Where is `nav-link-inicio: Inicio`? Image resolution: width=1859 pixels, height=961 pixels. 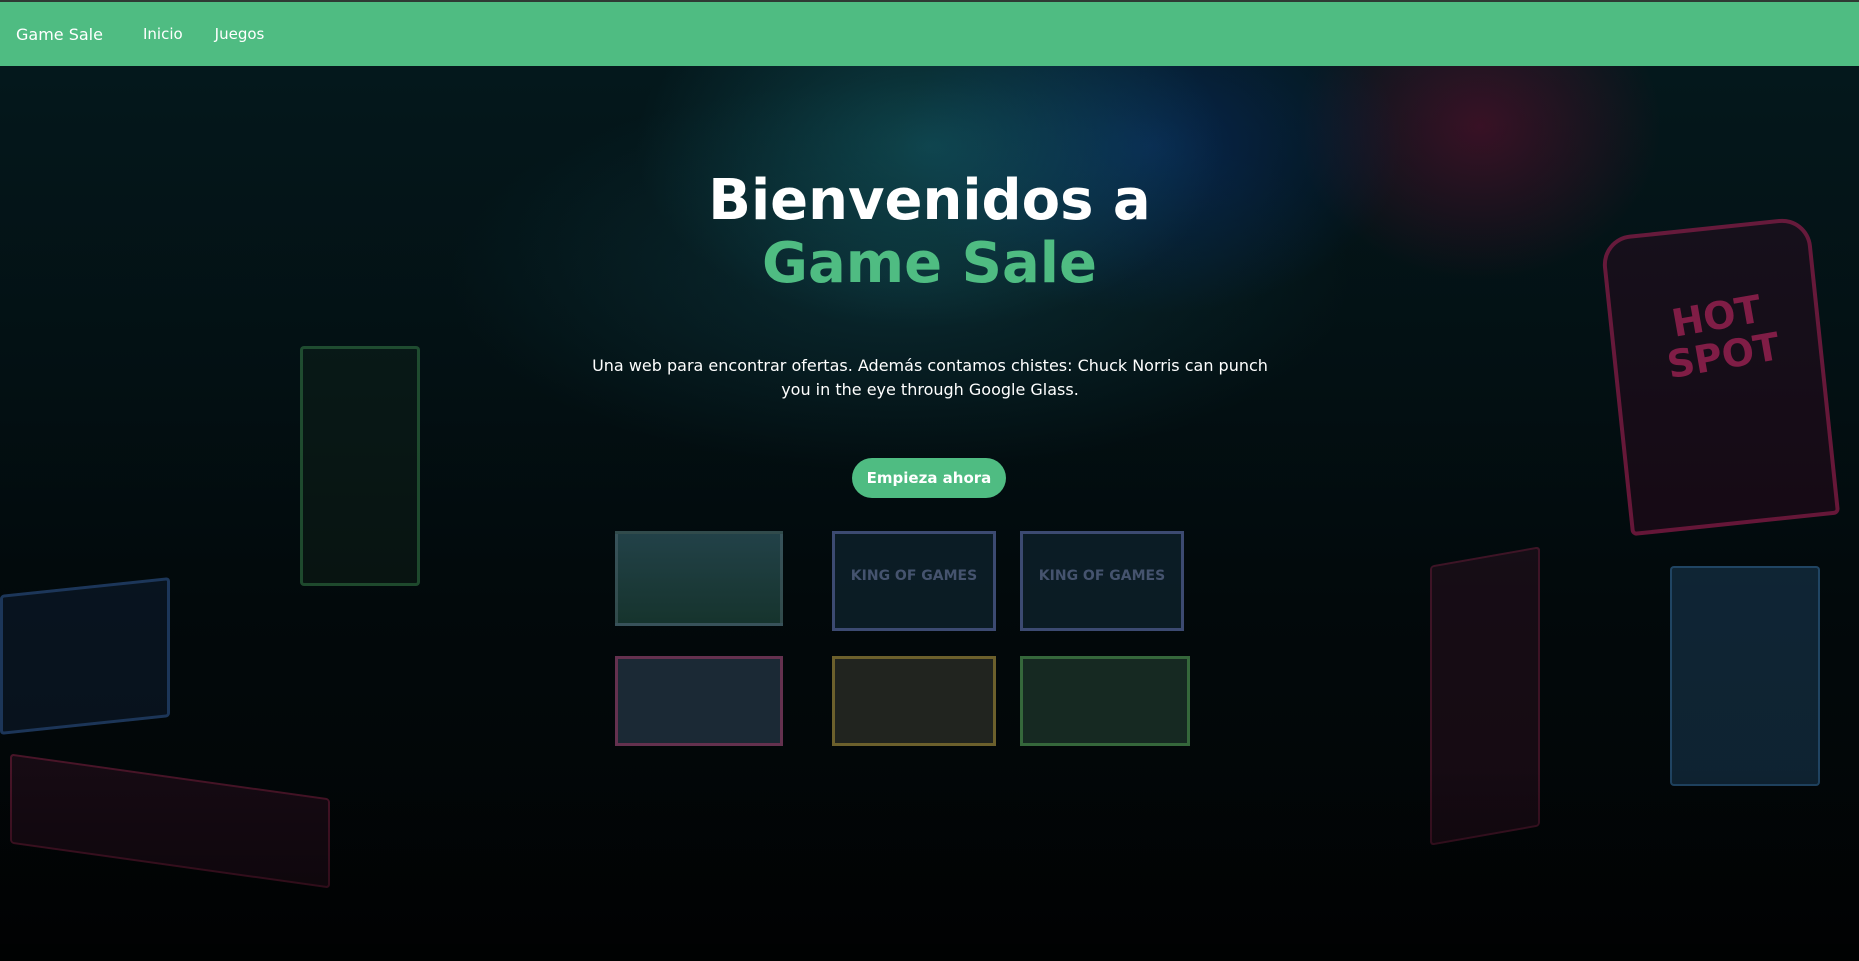
nav-link-inicio: Inicio is located at coordinates (163, 34).